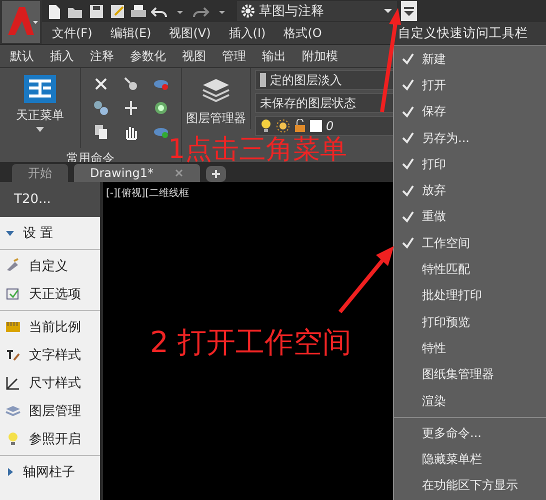 This screenshot has height=500, width=546. I want to click on customize-menu-button, so click(409, 11).